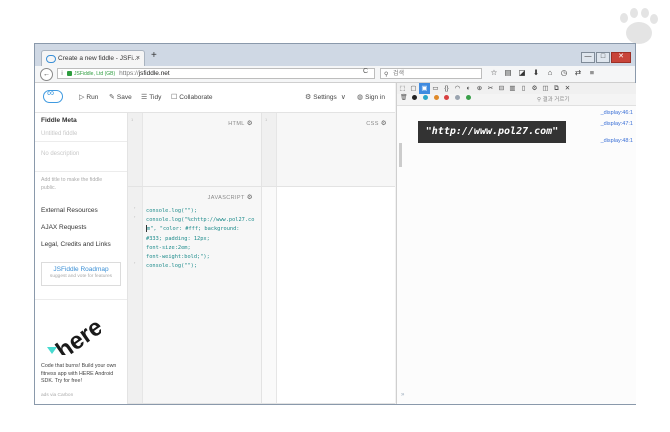 The height and width of the screenshot is (432, 670). Describe the element at coordinates (151, 97) in the screenshot. I see `tidy-button: ☰ Tidy` at that location.